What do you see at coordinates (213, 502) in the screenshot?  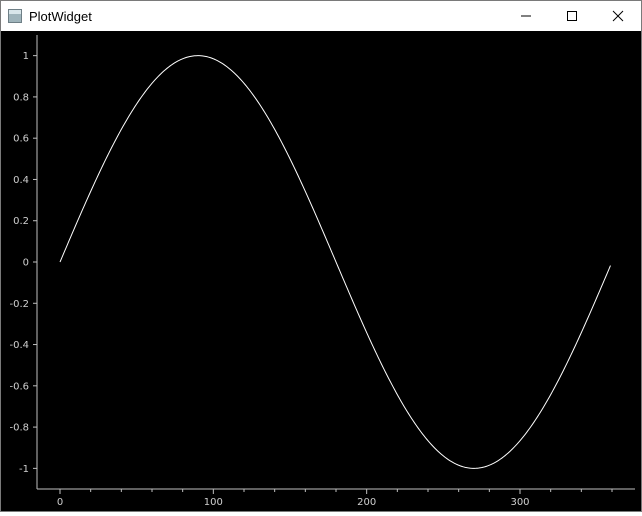 I see `x-tick-label: 100` at bounding box center [213, 502].